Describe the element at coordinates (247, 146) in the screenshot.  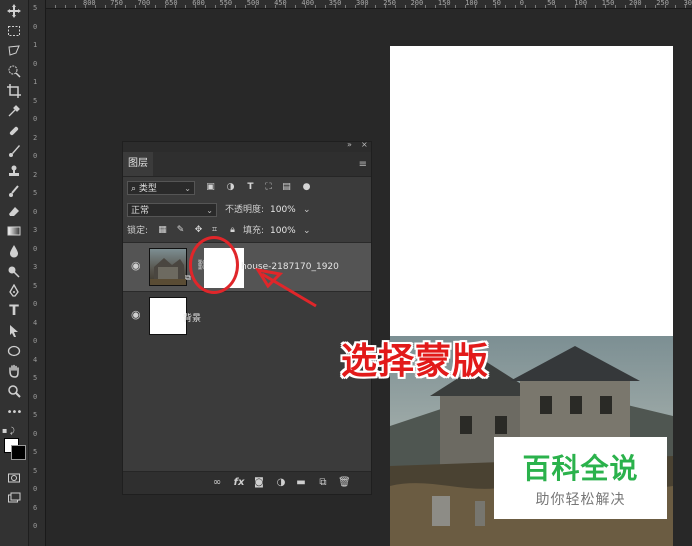
I see `panel-title-bar: » ×` at that location.